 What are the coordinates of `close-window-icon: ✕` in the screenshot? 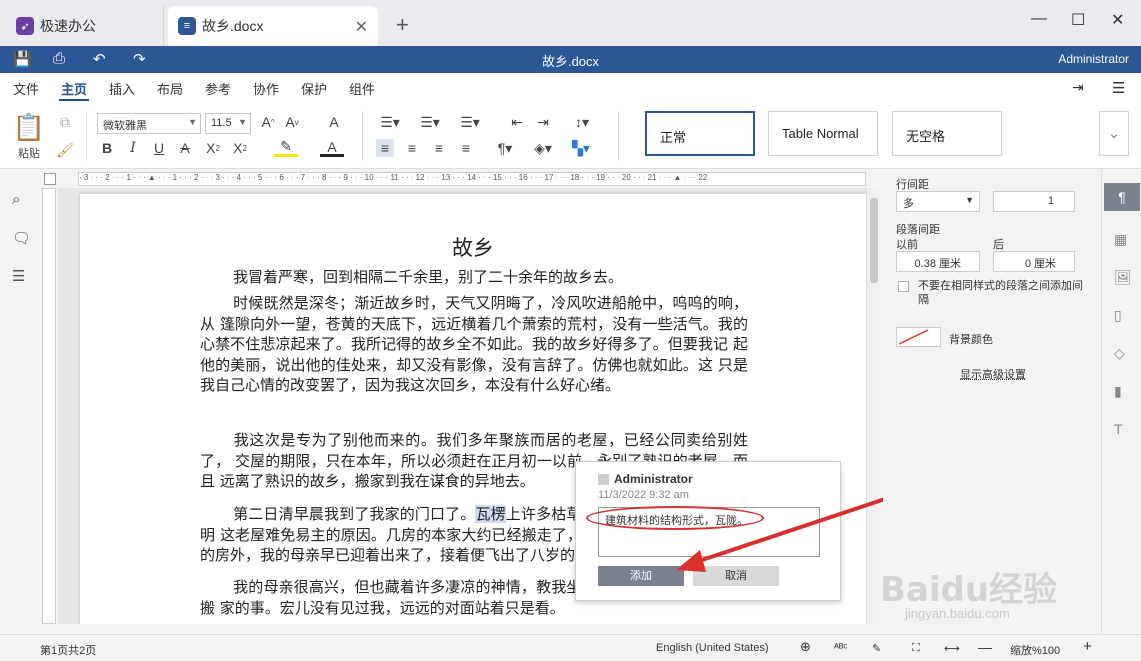 It's located at (1117, 20).